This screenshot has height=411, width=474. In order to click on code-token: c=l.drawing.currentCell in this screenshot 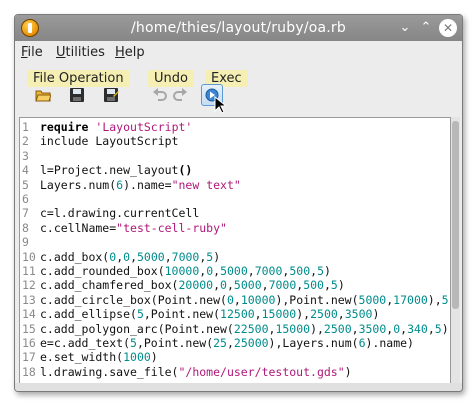, I will do `click(120, 213)`.